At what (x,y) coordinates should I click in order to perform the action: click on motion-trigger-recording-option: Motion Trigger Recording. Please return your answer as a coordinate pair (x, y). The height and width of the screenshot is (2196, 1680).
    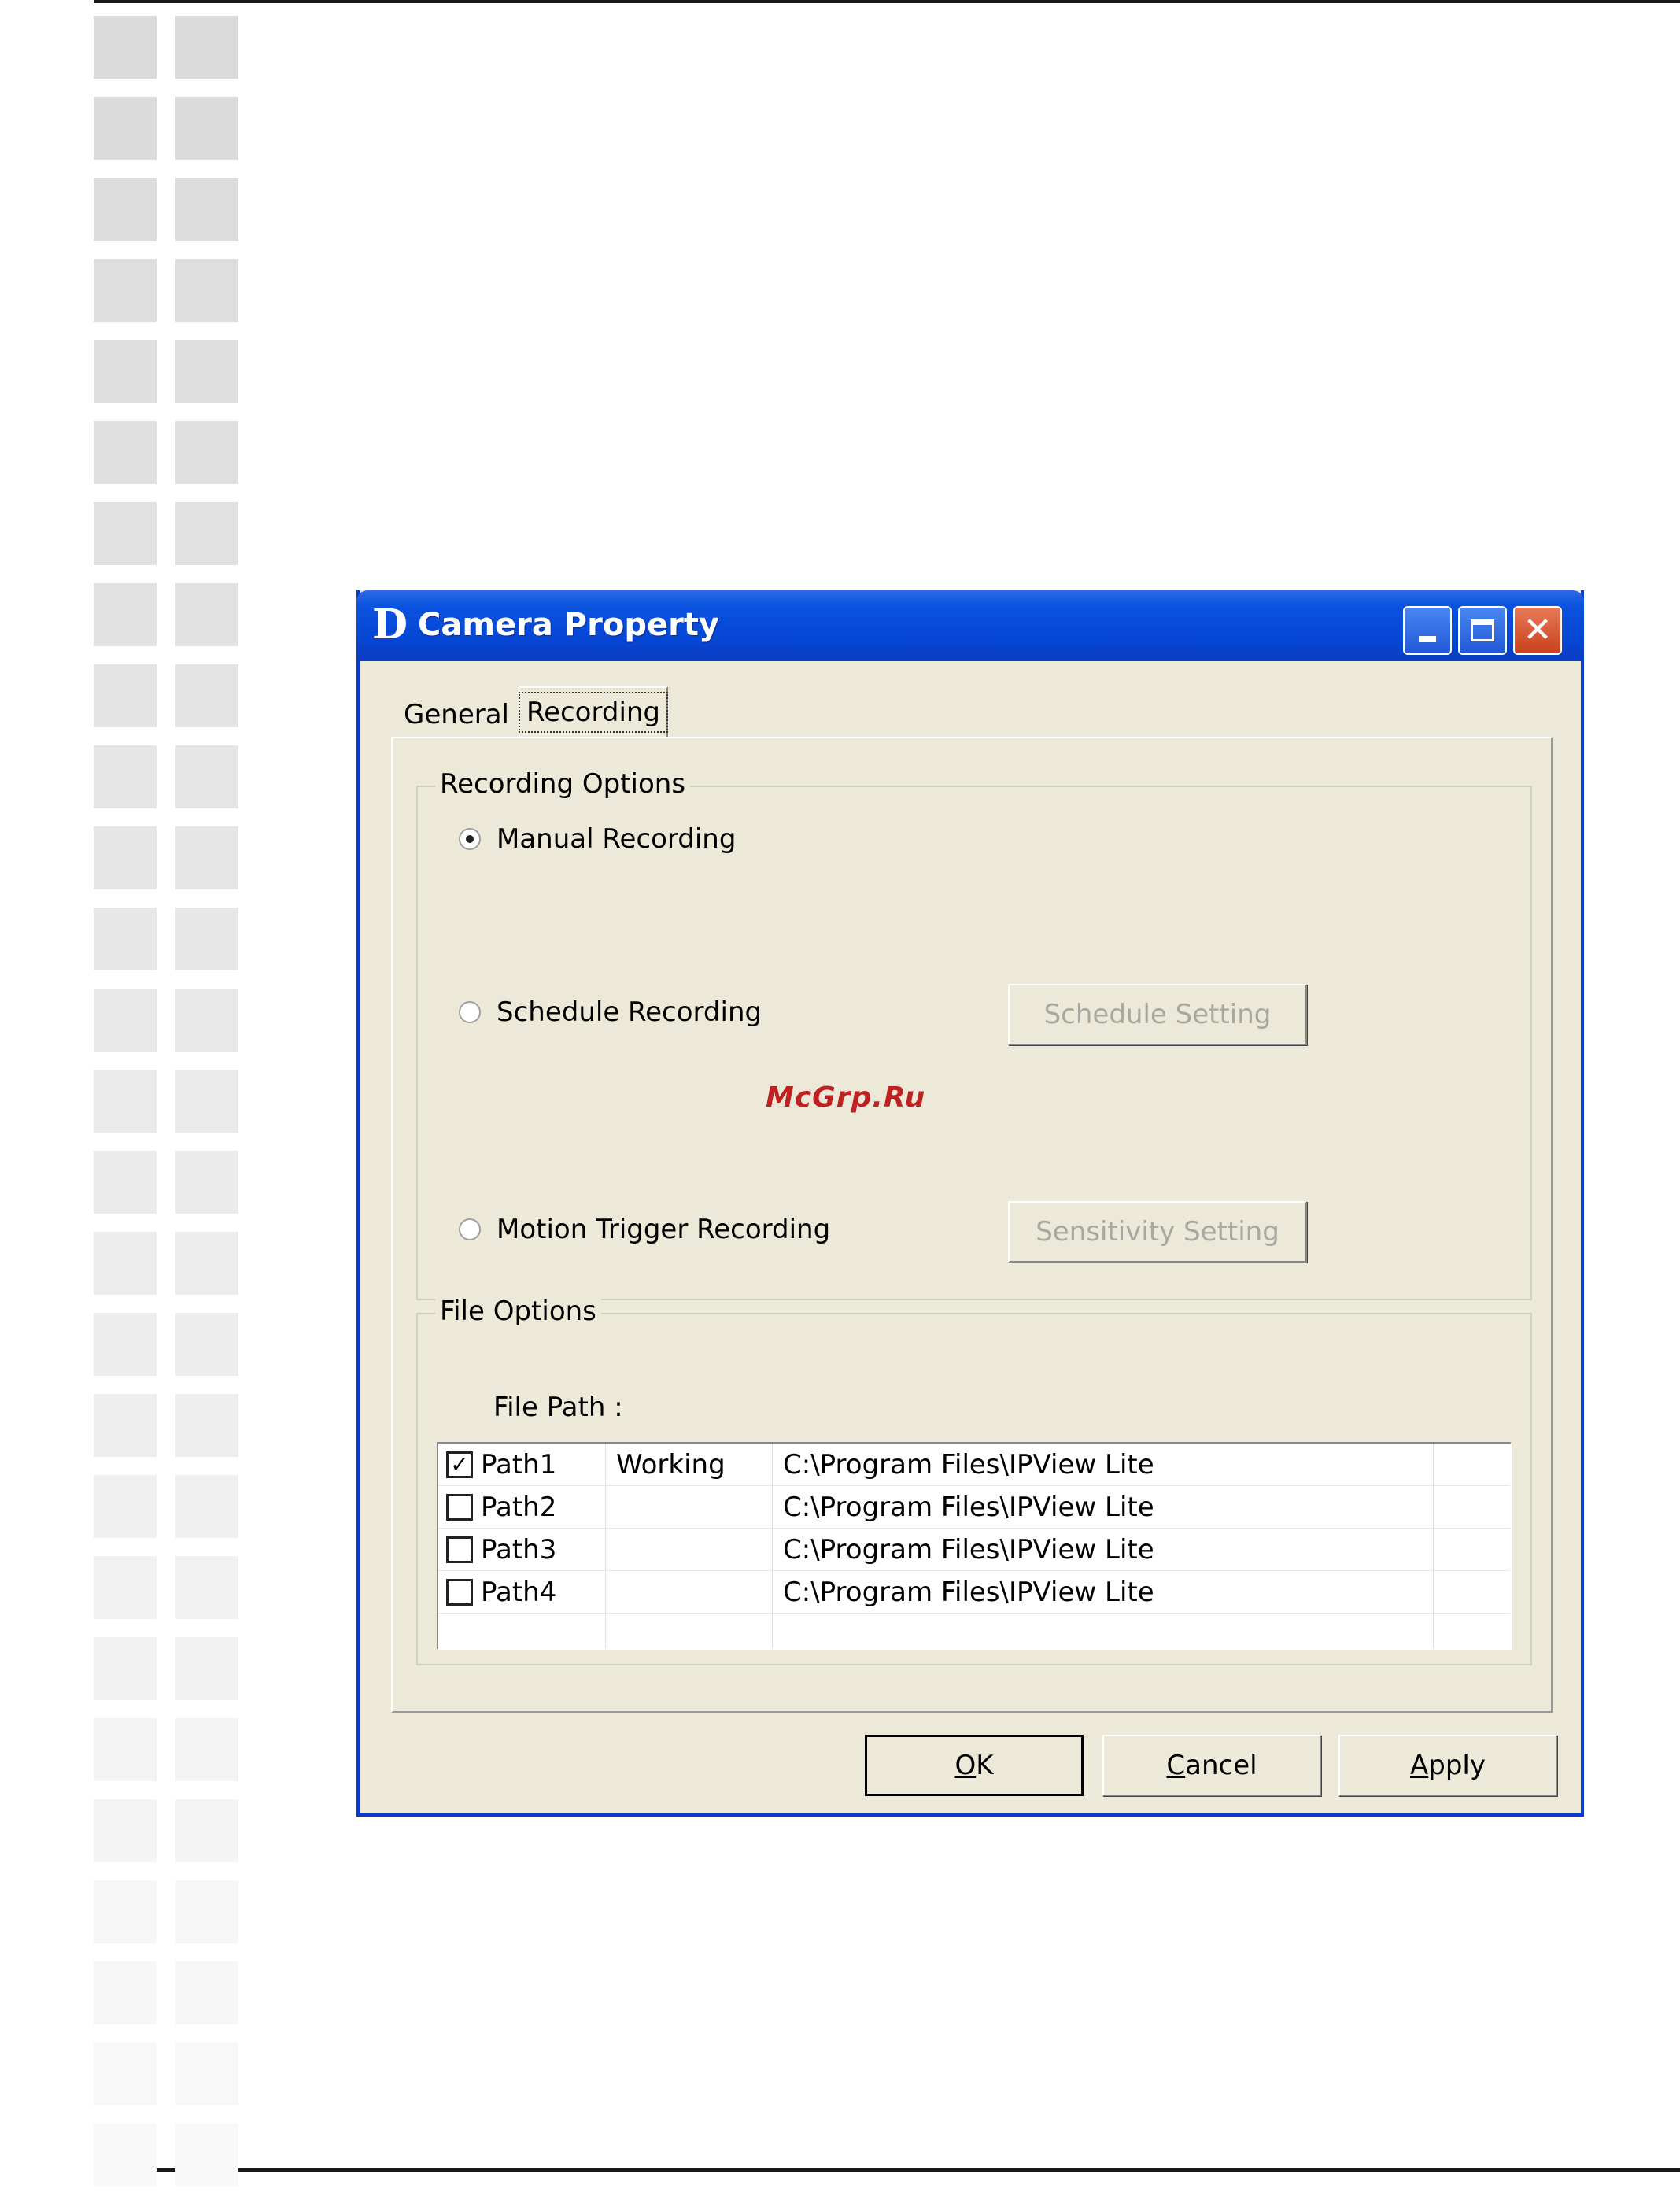
    Looking at the image, I should click on (644, 1229).